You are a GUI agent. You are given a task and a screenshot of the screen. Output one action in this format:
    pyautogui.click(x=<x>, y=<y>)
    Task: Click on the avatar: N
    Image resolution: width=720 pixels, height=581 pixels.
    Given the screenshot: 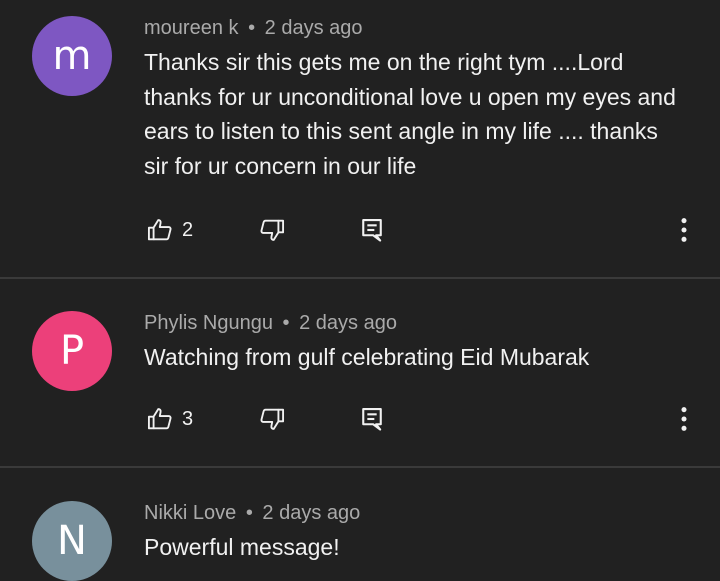 What is the action you would take?
    pyautogui.click(x=72, y=541)
    